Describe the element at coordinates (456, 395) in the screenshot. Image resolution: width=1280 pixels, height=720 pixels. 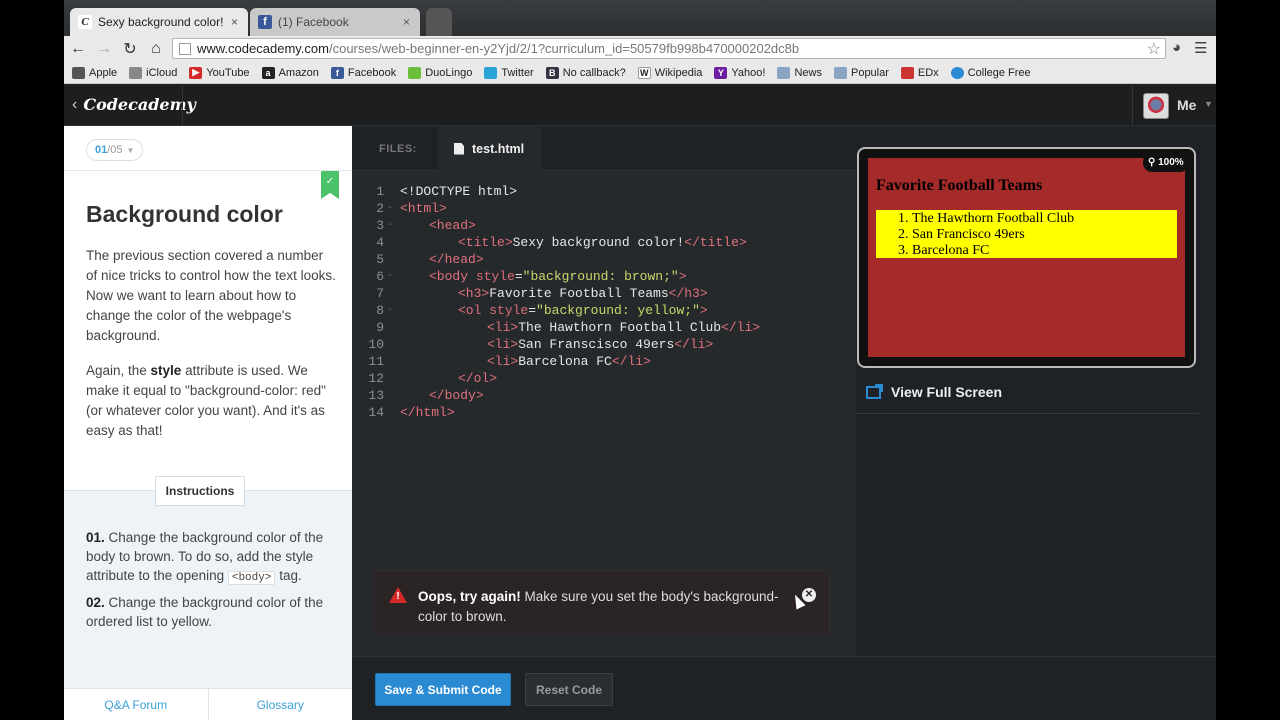
I see `code-text: </body>` at that location.